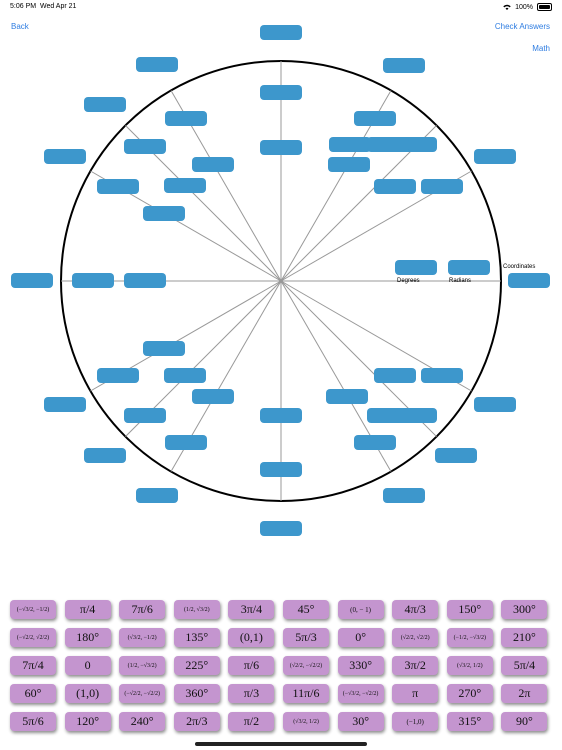 The image size is (562, 750). What do you see at coordinates (415, 721) in the screenshot?
I see `answer-tile: (−1,0)` at bounding box center [415, 721].